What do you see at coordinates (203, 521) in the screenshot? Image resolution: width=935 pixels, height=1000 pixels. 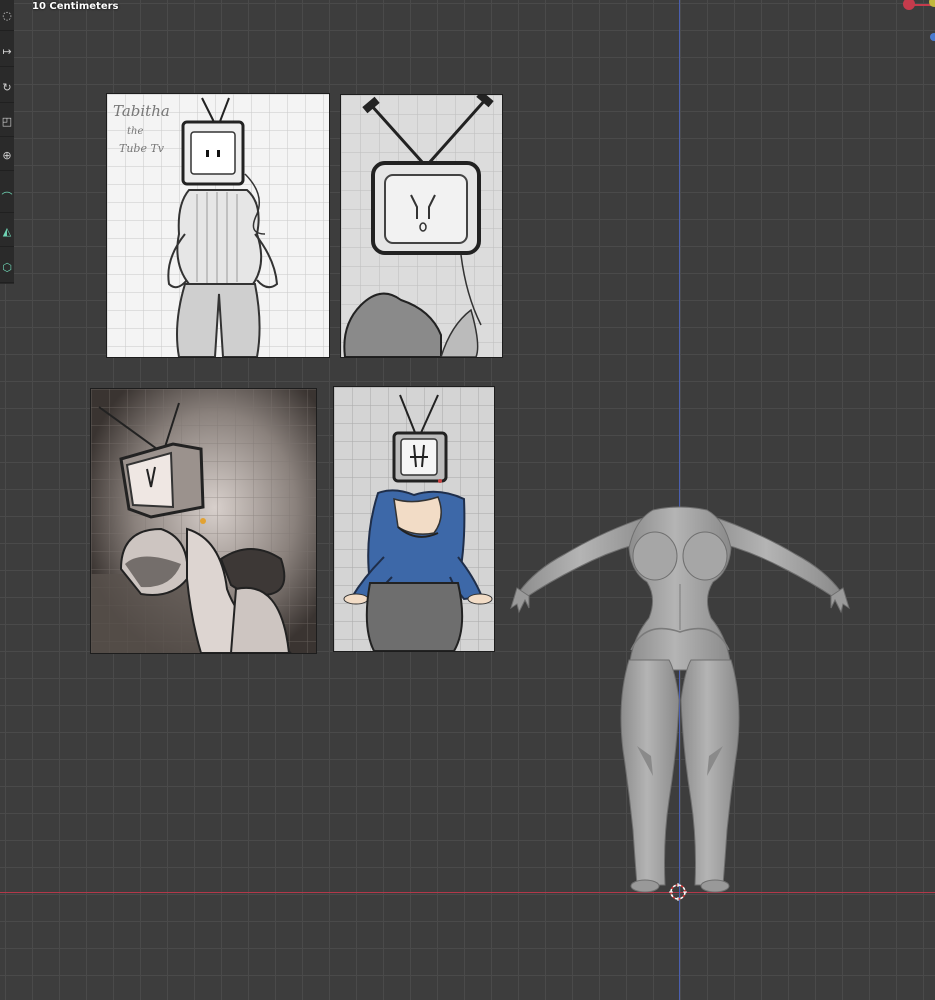 I see `reference-image-shaded` at bounding box center [203, 521].